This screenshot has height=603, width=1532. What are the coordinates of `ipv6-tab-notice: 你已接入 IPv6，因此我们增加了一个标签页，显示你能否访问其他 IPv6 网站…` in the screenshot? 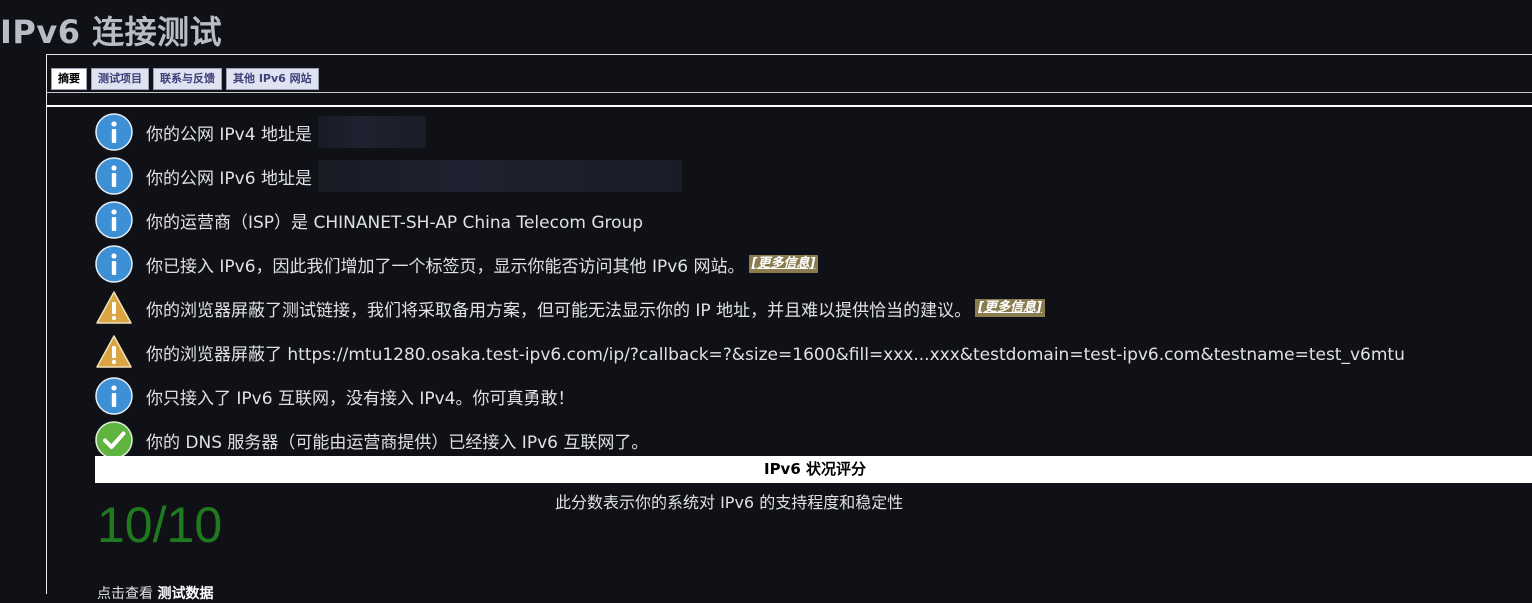 It's located at (445, 266).